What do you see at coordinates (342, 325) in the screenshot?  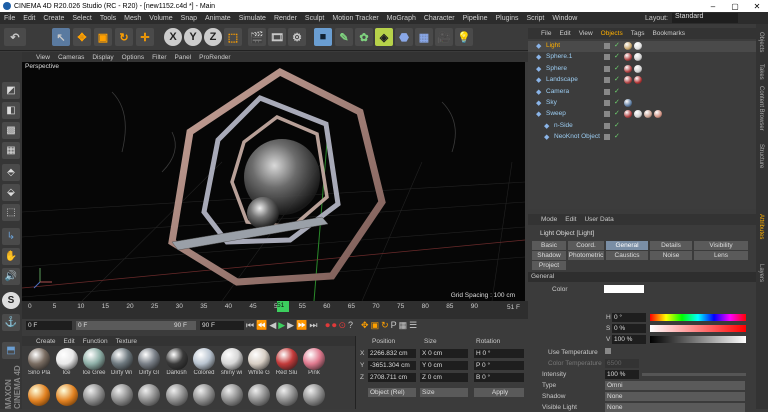 I see `keyframe-selection-icon: ⊙` at bounding box center [342, 325].